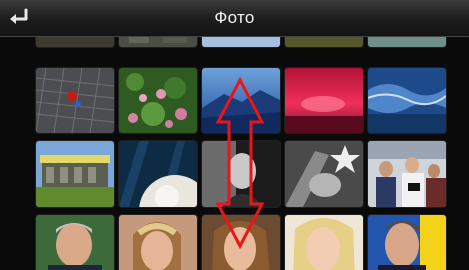 This screenshot has height=270, width=469. I want to click on photo-thumbnail-man-portrait, so click(75, 242).